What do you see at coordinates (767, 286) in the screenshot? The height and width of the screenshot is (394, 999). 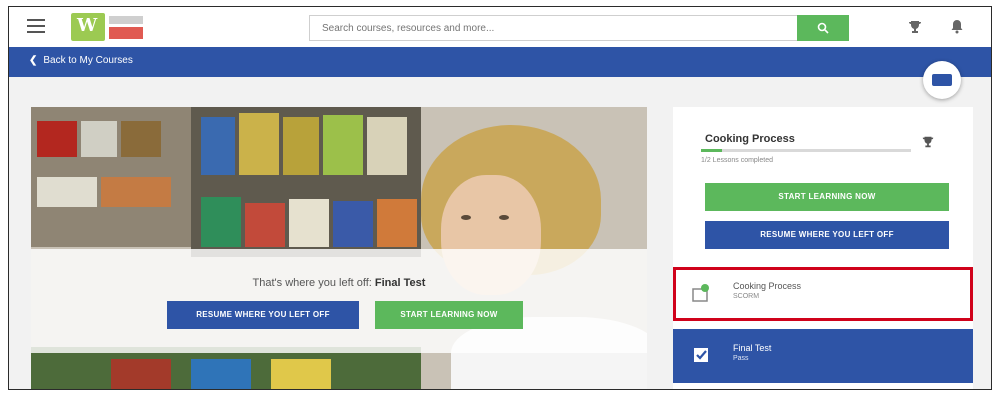 I see `module-name: Cooking Process` at bounding box center [767, 286].